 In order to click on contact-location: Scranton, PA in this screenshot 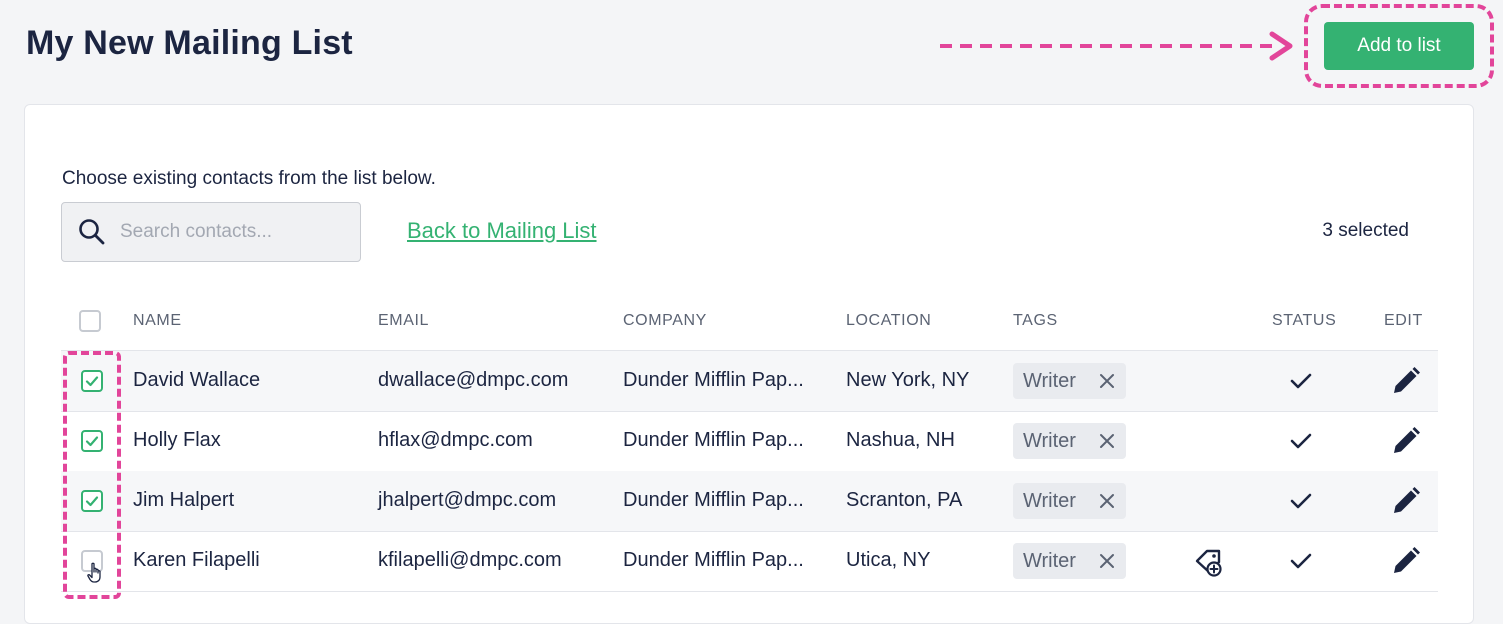, I will do `click(904, 500)`.